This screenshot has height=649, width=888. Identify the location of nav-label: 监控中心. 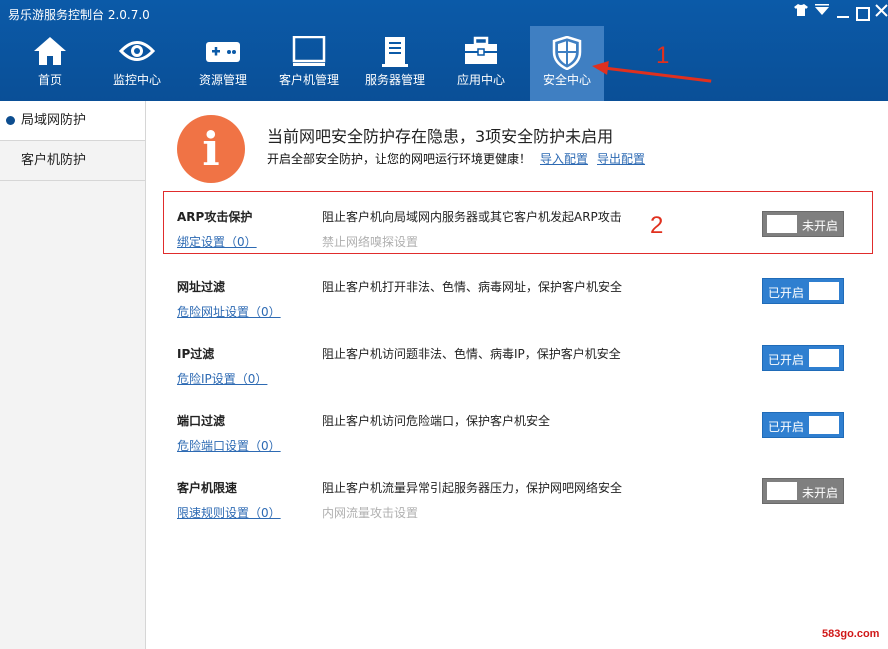
(136, 80).